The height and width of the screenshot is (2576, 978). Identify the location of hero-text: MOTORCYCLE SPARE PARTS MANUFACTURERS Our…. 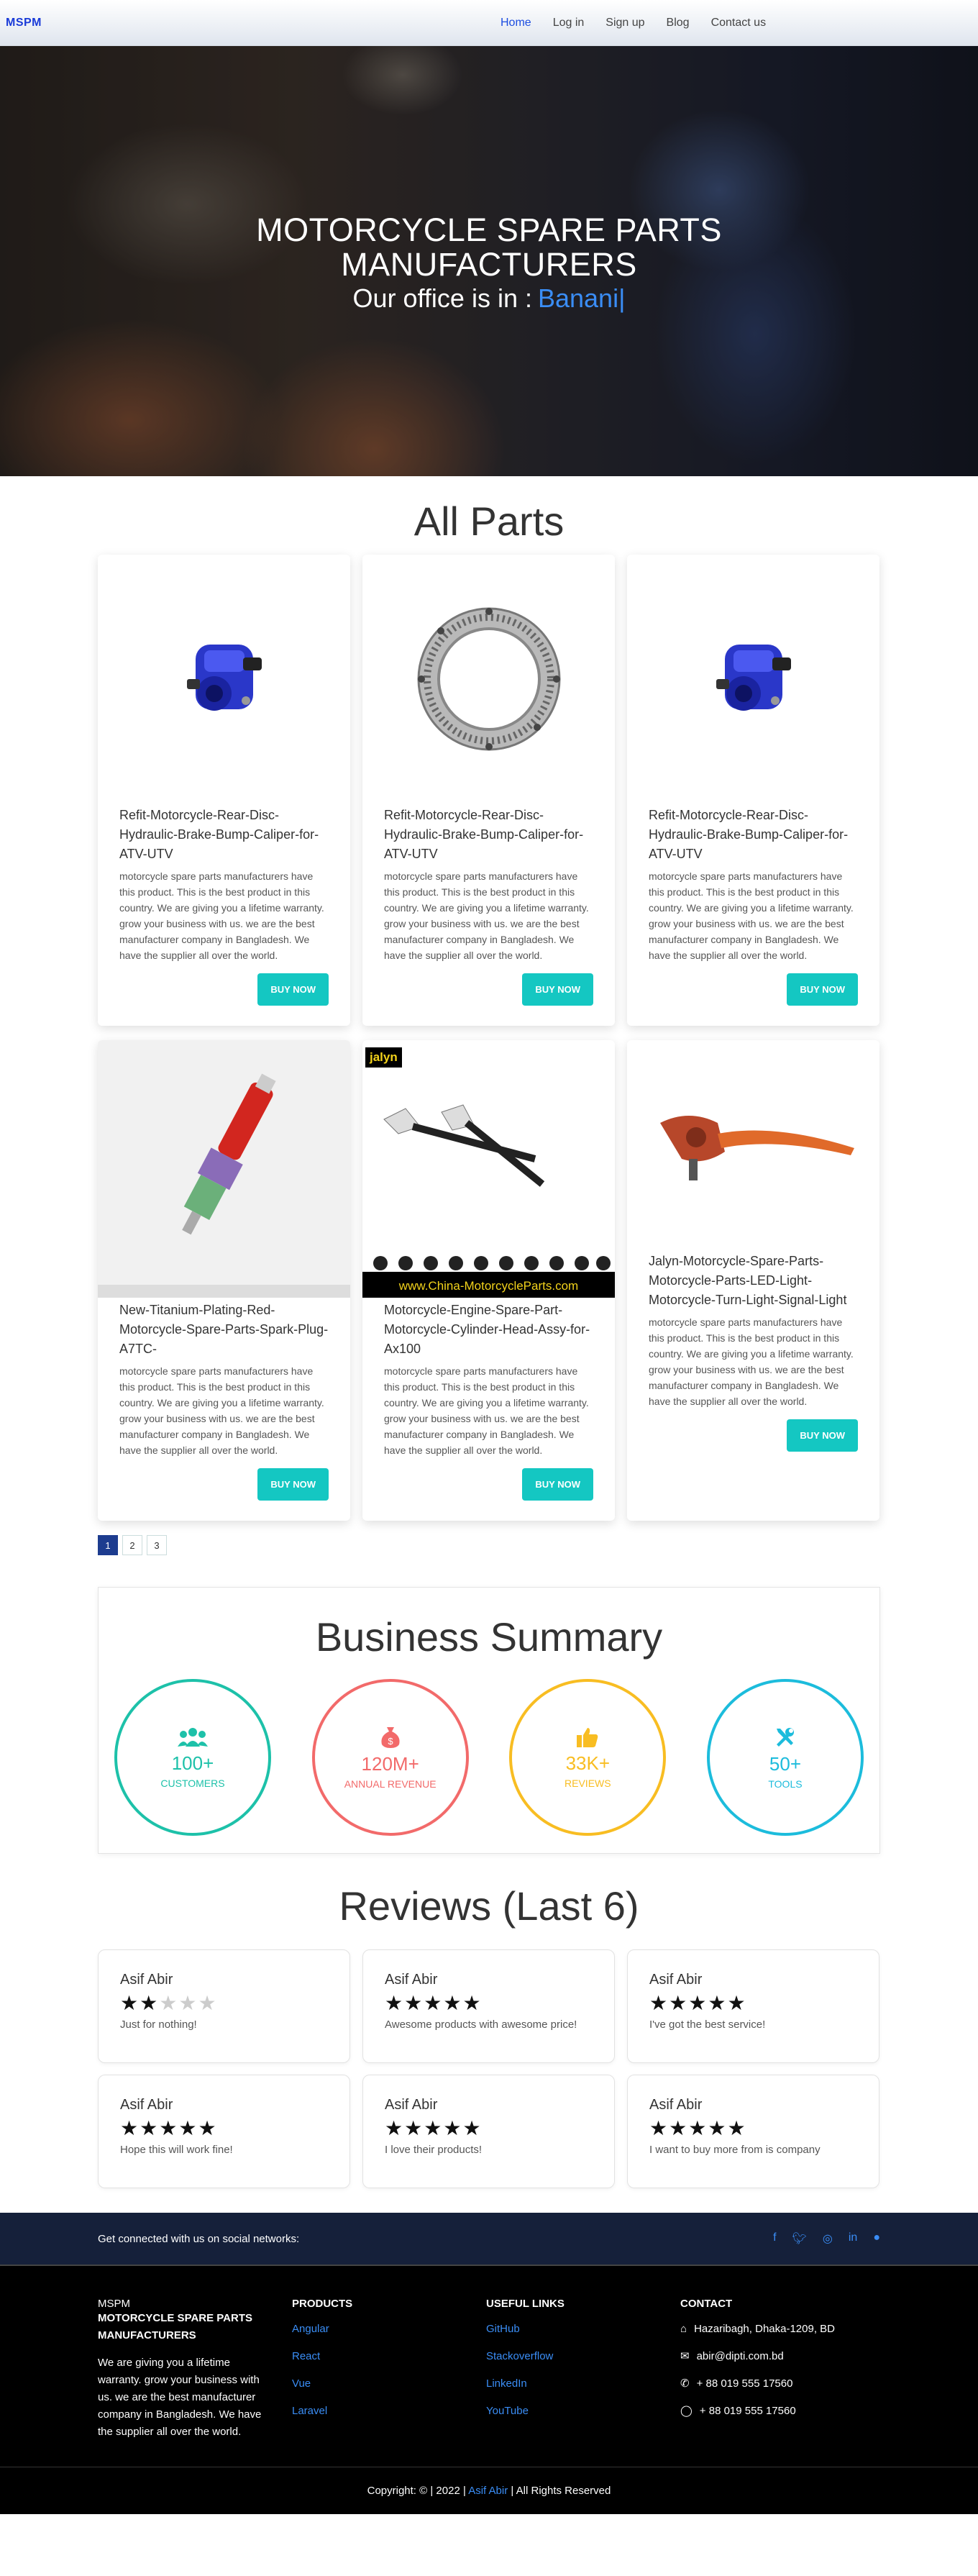
(489, 263).